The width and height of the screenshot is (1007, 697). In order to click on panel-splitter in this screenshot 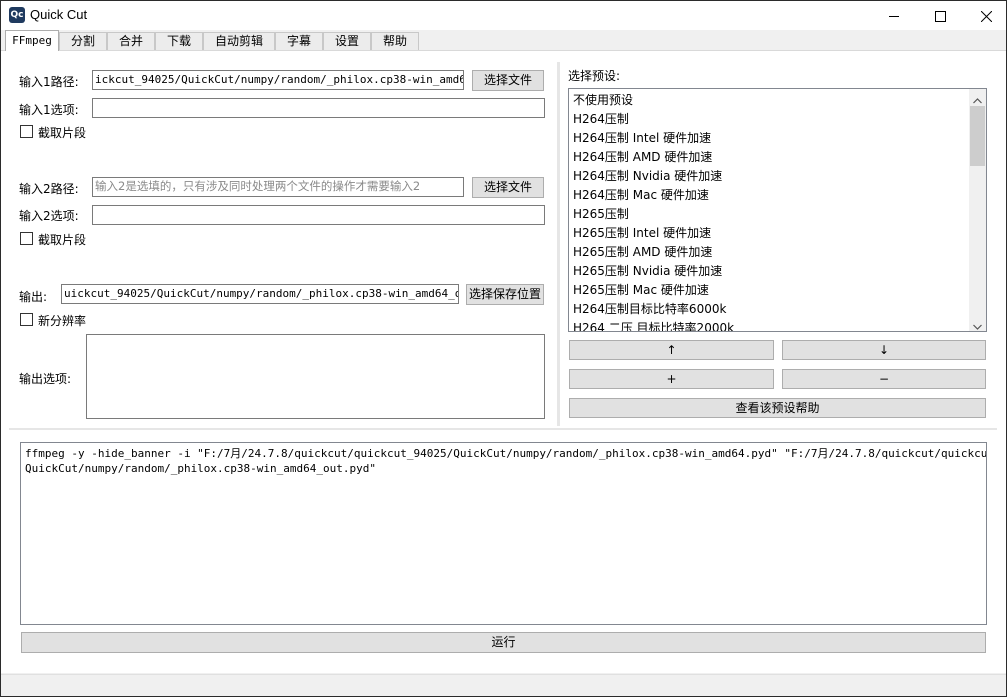, I will do `click(558, 244)`.